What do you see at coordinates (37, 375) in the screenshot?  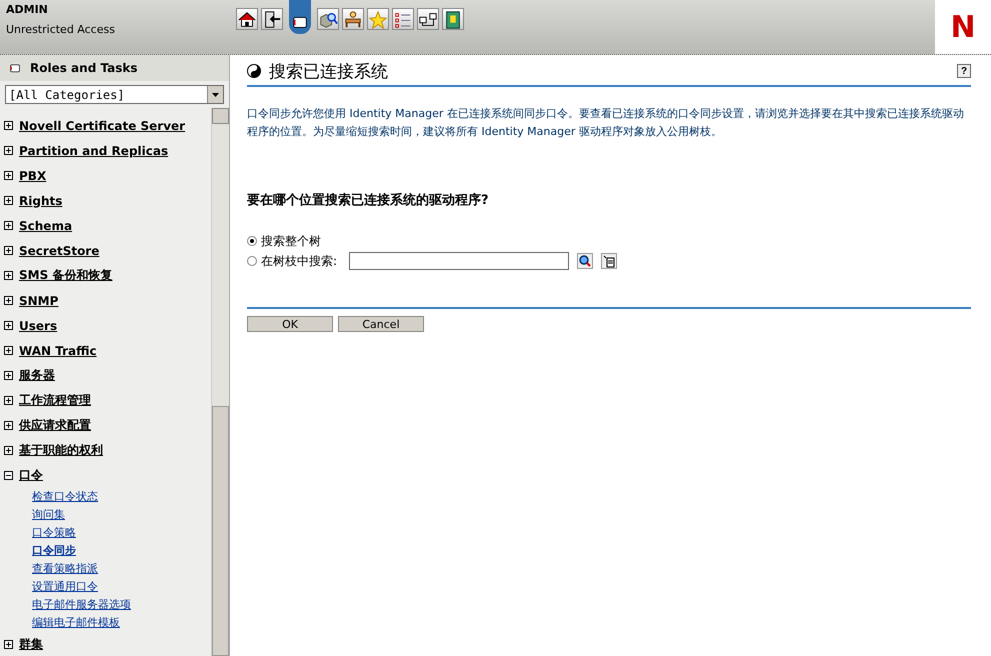 I see `category-link: 服务器` at bounding box center [37, 375].